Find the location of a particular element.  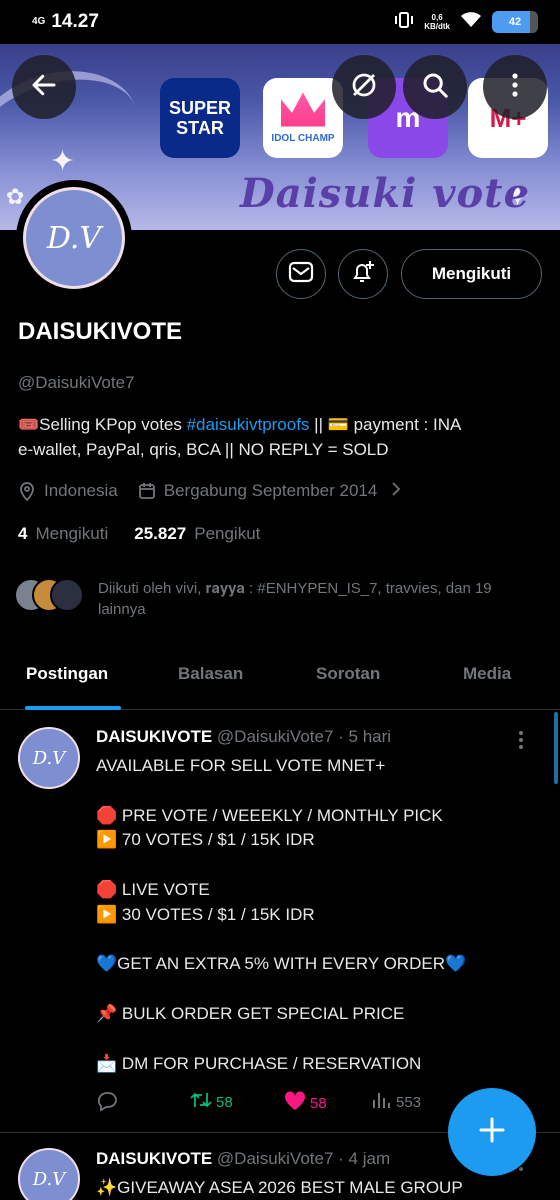

envelope-icon is located at coordinates (301, 274).